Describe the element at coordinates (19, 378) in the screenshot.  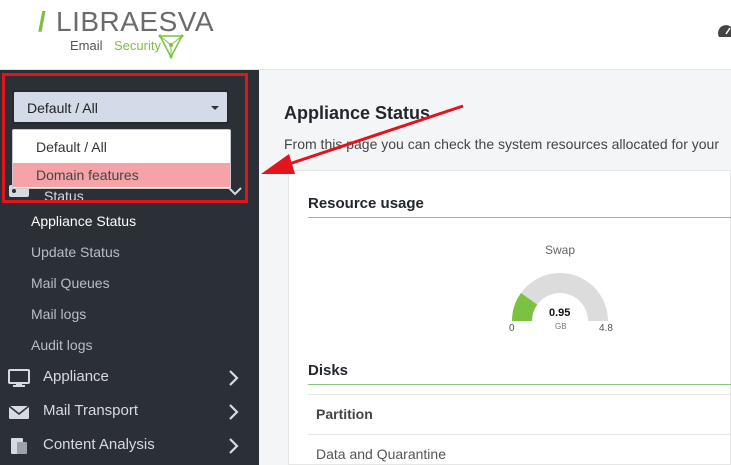
I see `monitor-icon` at that location.